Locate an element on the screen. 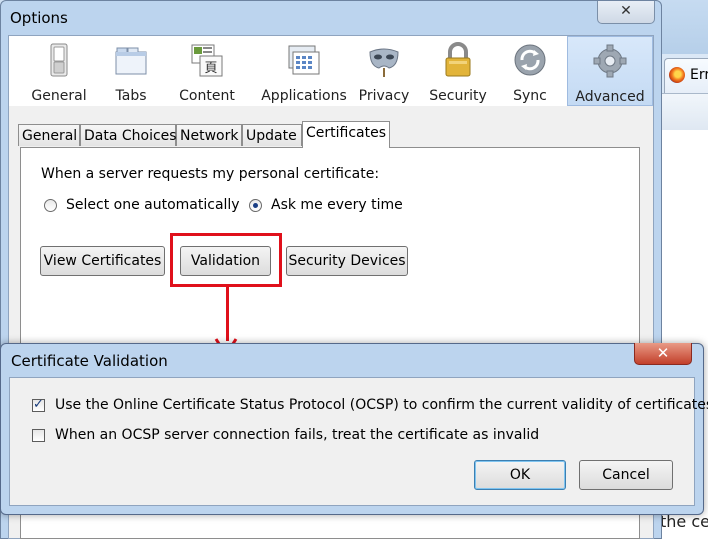 This screenshot has height=539, width=708. ocsp-checkbox is located at coordinates (38, 404).